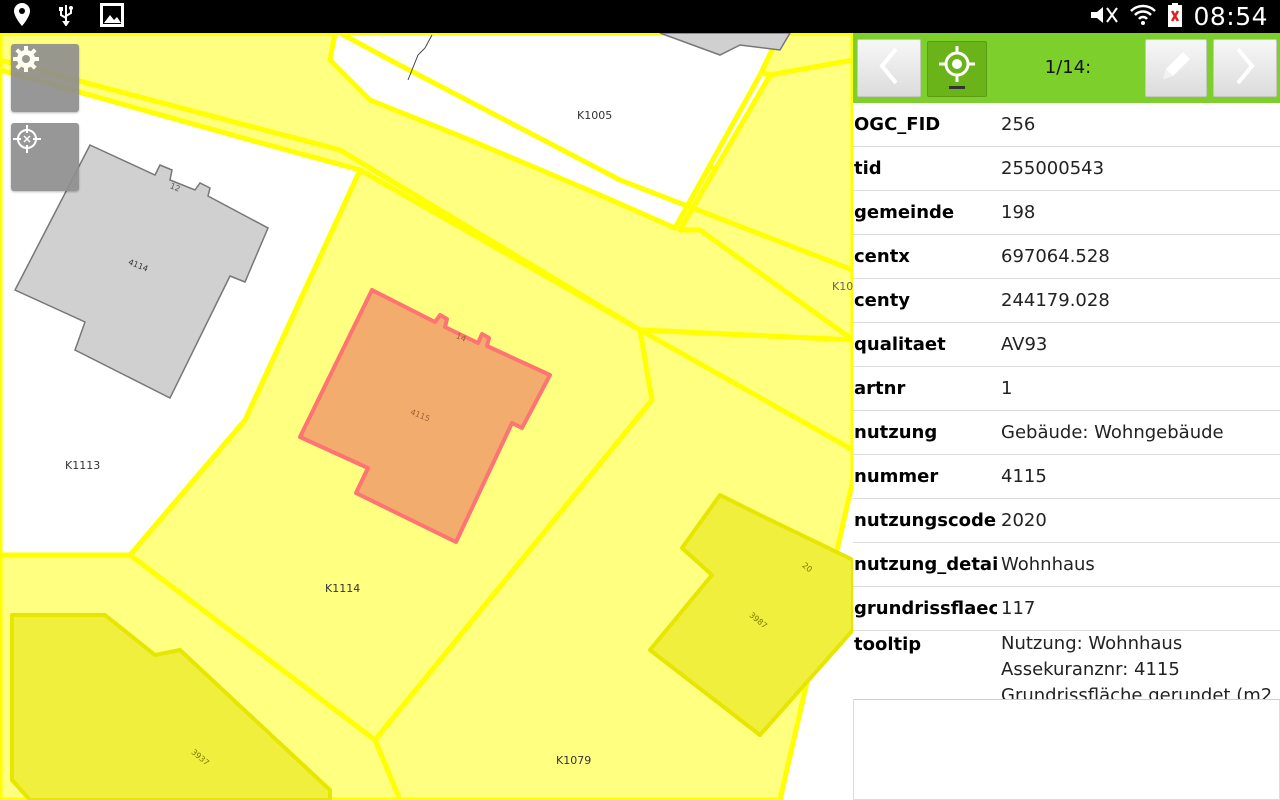  I want to click on attribute-value: 2020, so click(1024, 520).